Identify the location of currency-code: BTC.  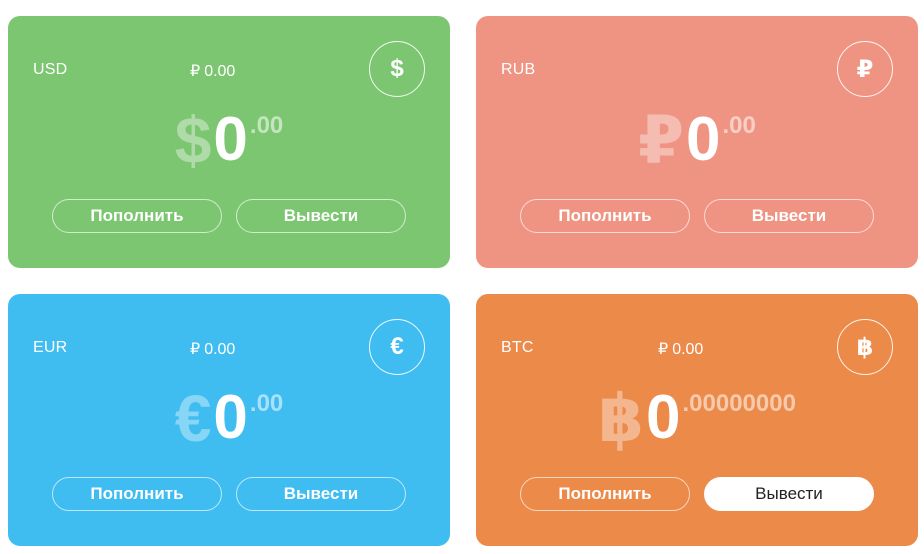
(517, 347).